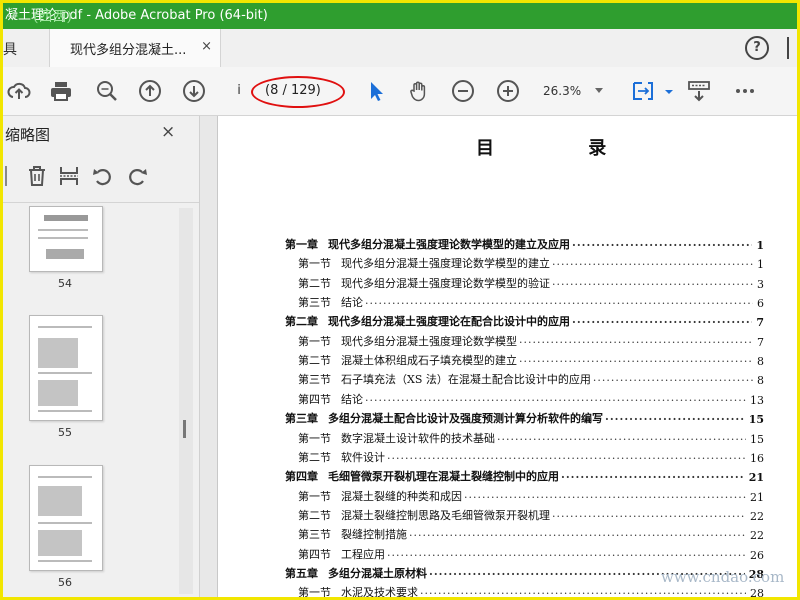  Describe the element at coordinates (429, 341) in the screenshot. I see `toc-row-title: 现代多组分混凝土强度理论数学模型` at that location.